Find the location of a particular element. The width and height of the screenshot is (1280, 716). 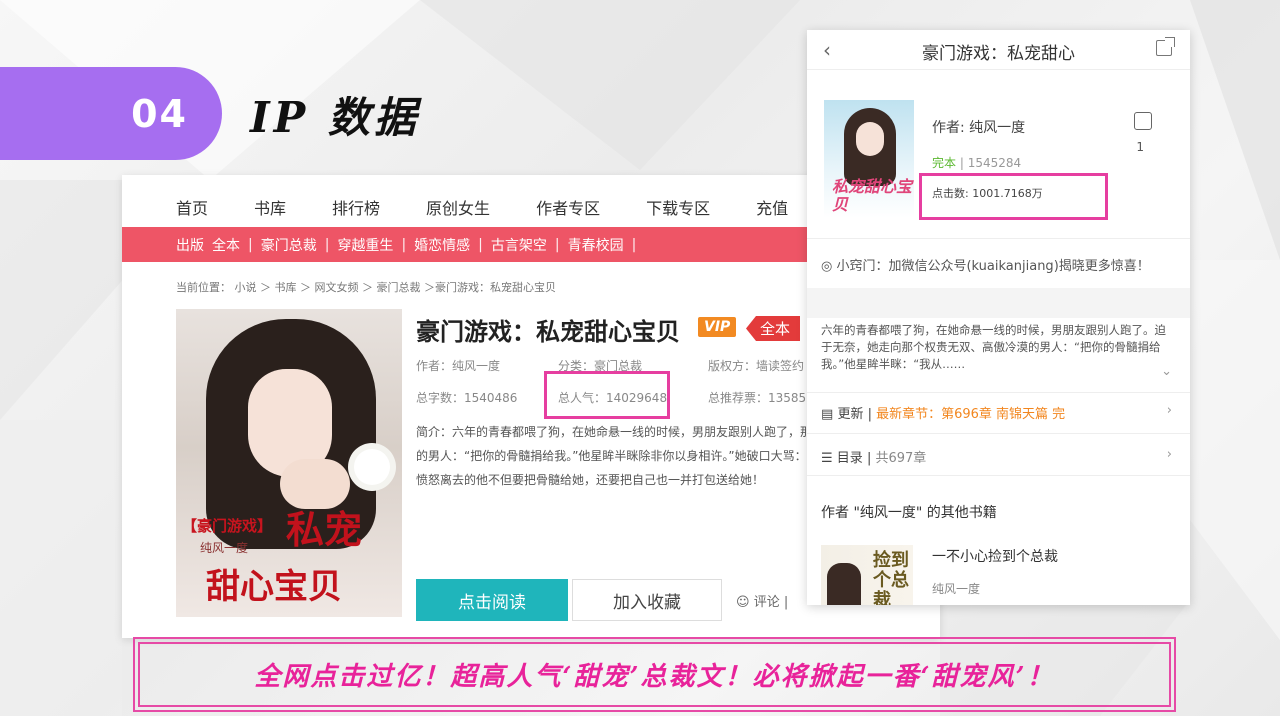

mobile-book-cover: 私宠甜心宝贝 is located at coordinates (869, 159).